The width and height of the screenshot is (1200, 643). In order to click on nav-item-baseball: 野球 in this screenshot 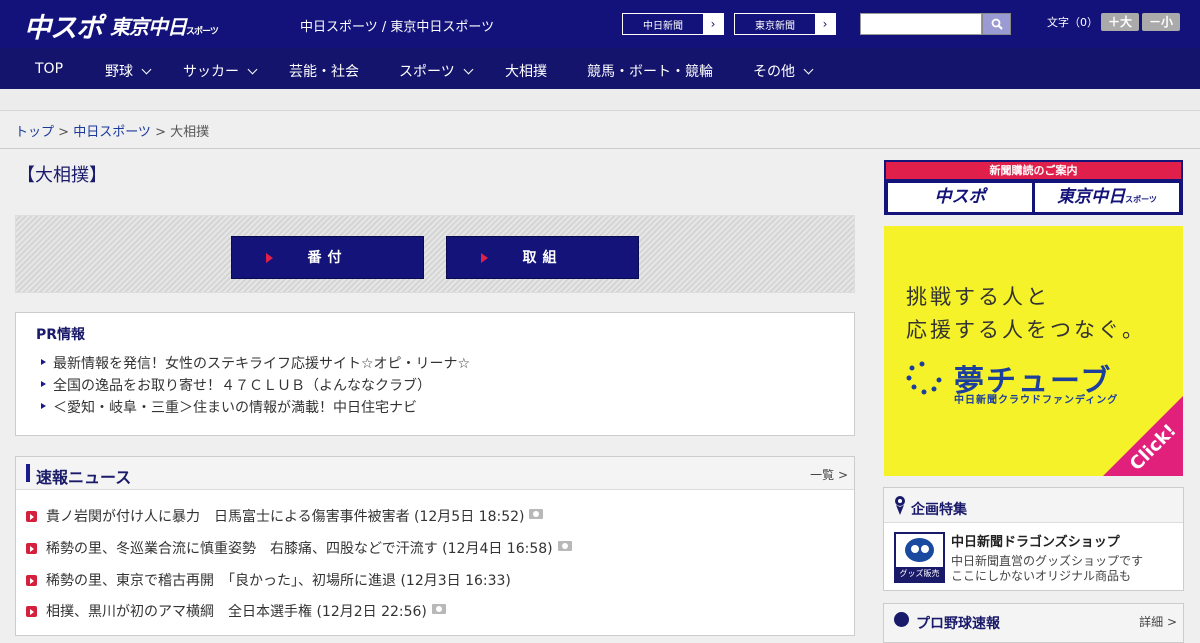, I will do `click(128, 71)`.